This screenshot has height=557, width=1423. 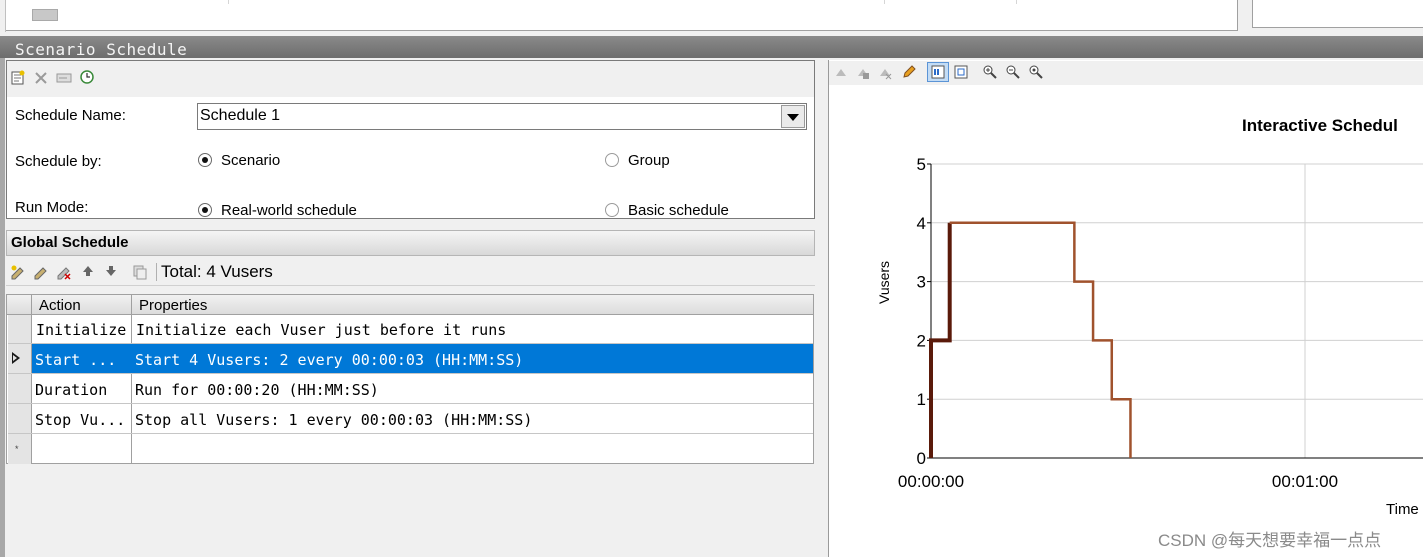 What do you see at coordinates (841, 73) in the screenshot?
I see `graph-1-icon` at bounding box center [841, 73].